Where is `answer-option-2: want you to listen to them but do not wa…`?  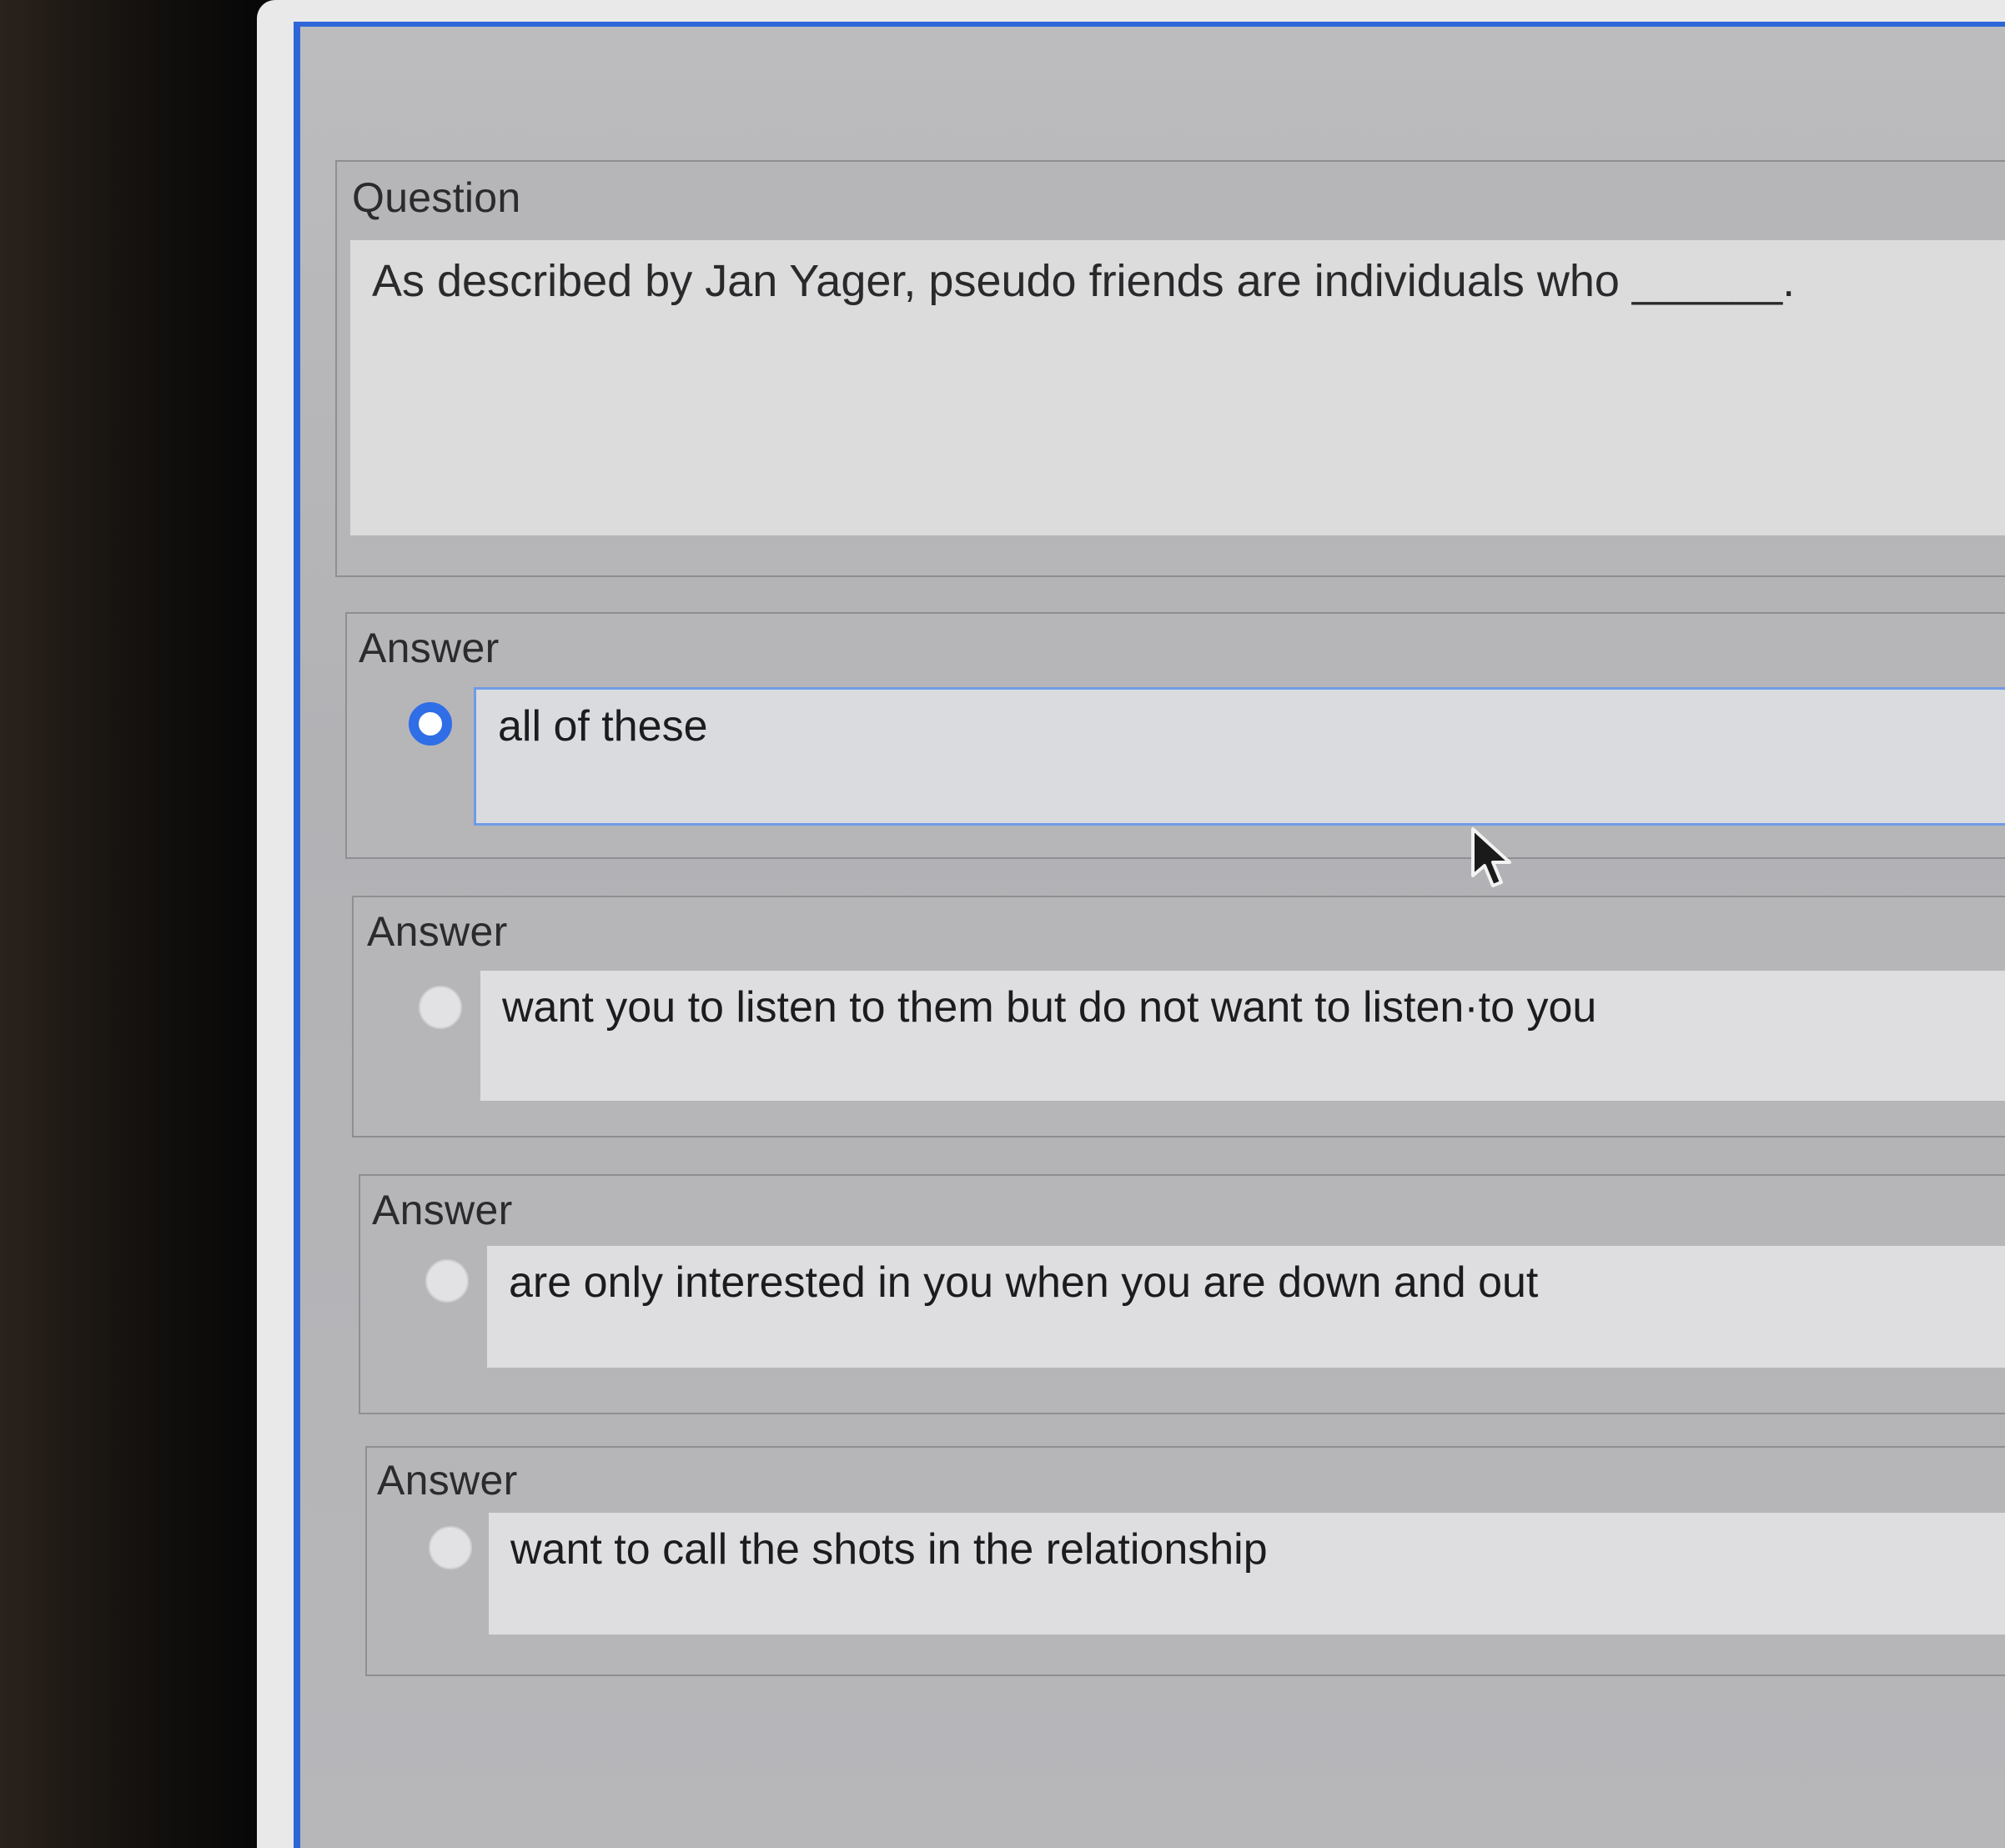
answer-option-2: want you to listen to them but do not wa… is located at coordinates (1243, 1036).